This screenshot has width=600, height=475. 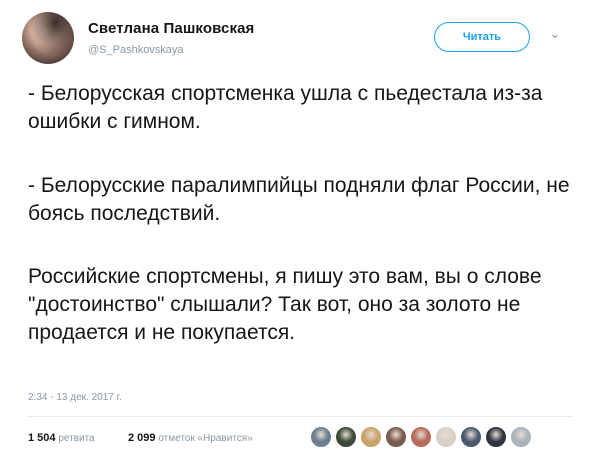 What do you see at coordinates (300, 416) in the screenshot?
I see `divider` at bounding box center [300, 416].